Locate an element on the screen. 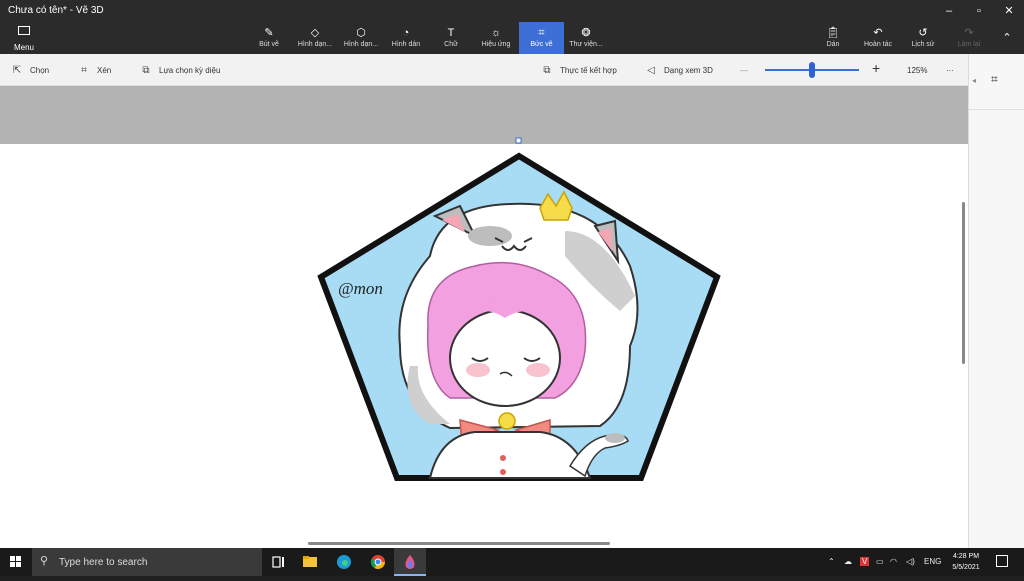 The image size is (1024, 581). zoom-out-button: — is located at coordinates (744, 71).